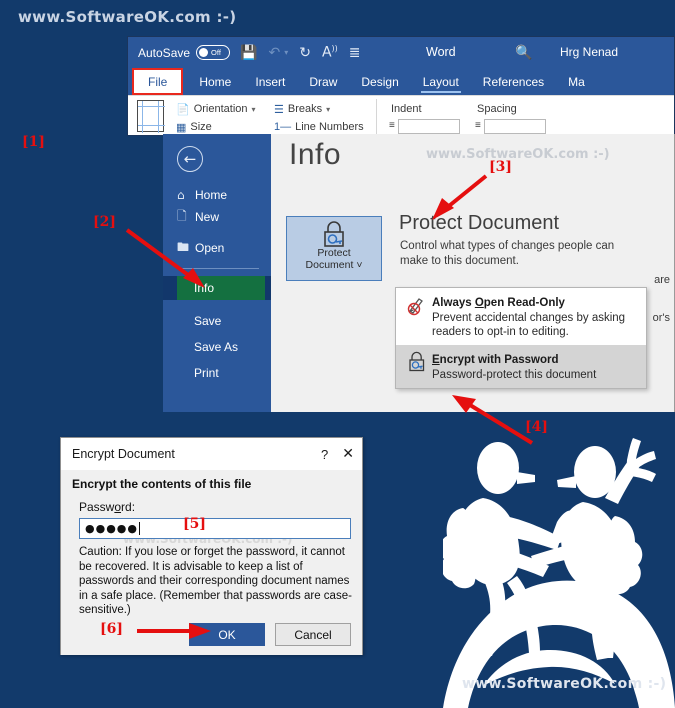 This screenshot has height=708, width=675. What do you see at coordinates (334, 234) in the screenshot?
I see `lock-key-icon` at bounding box center [334, 234].